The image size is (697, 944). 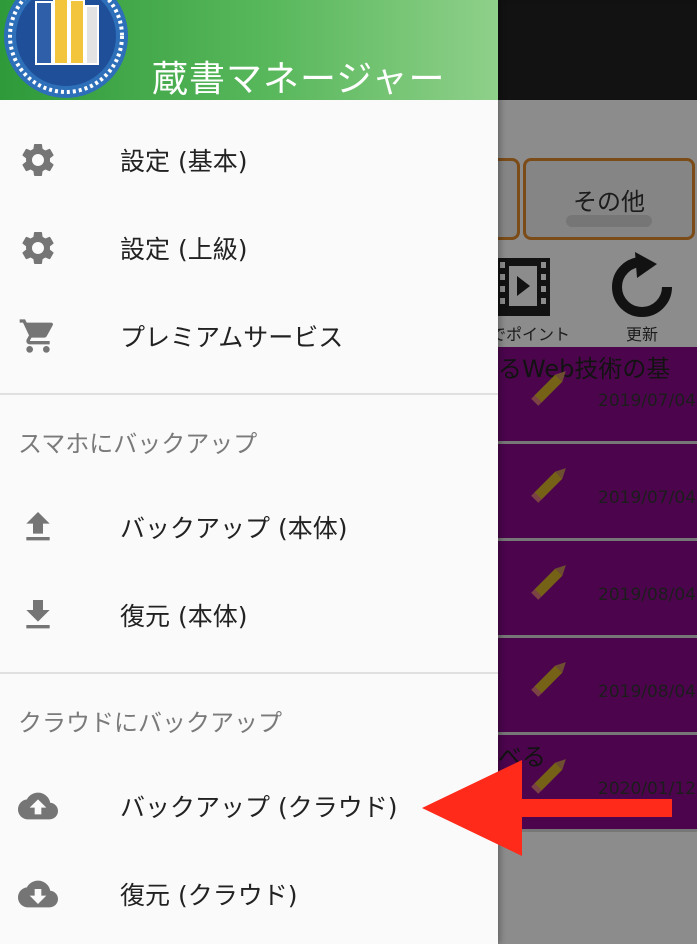 I want to click on menu-item-backup-device: バックアップ (本体), so click(x=249, y=527).